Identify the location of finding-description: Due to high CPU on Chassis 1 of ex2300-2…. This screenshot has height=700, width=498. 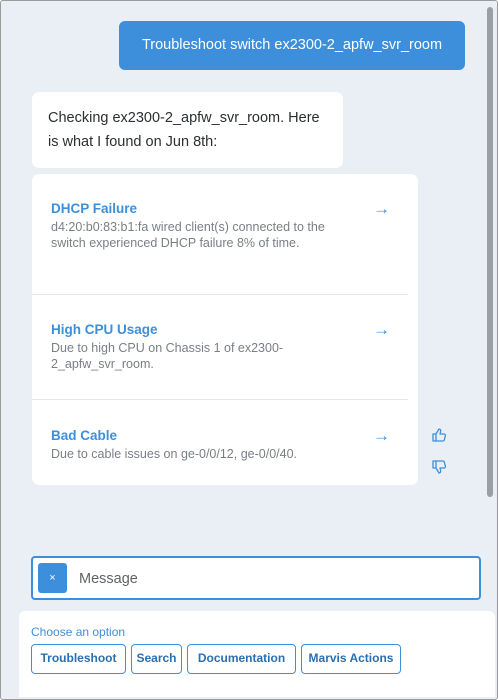
(167, 356).